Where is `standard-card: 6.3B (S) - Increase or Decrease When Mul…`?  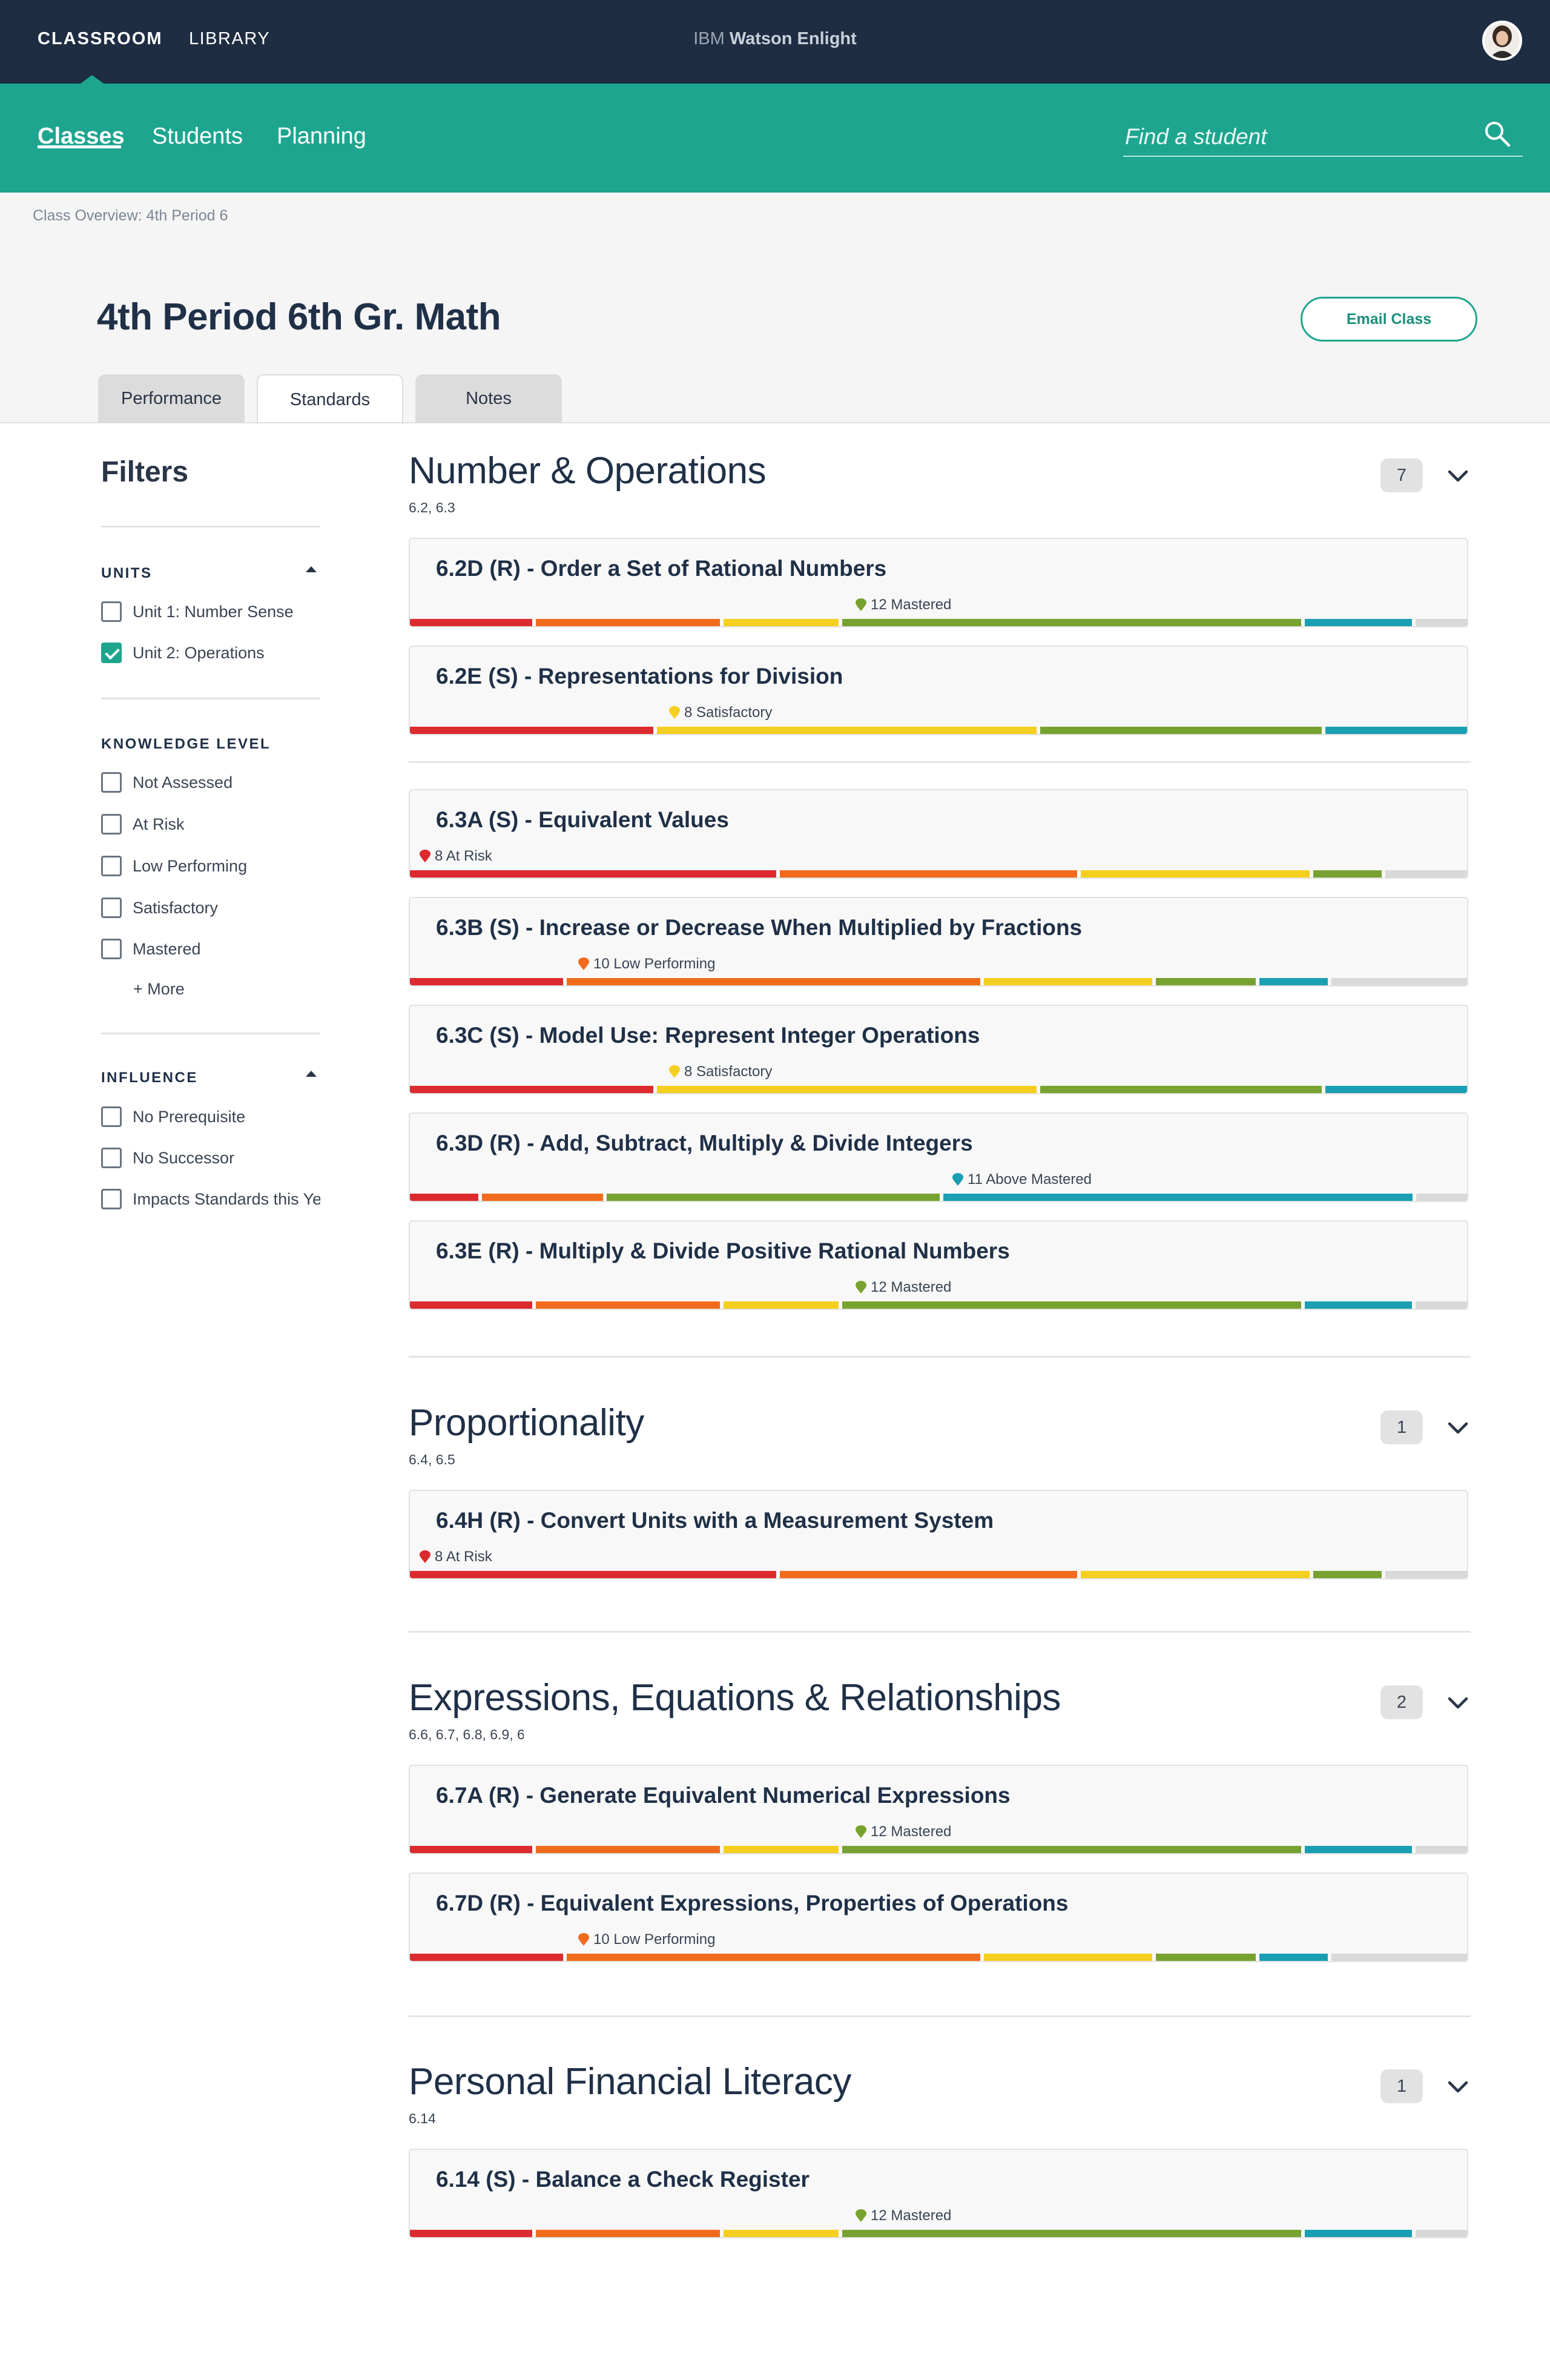 standard-card: 6.3B (S) - Increase or Decrease When Mul… is located at coordinates (938, 942).